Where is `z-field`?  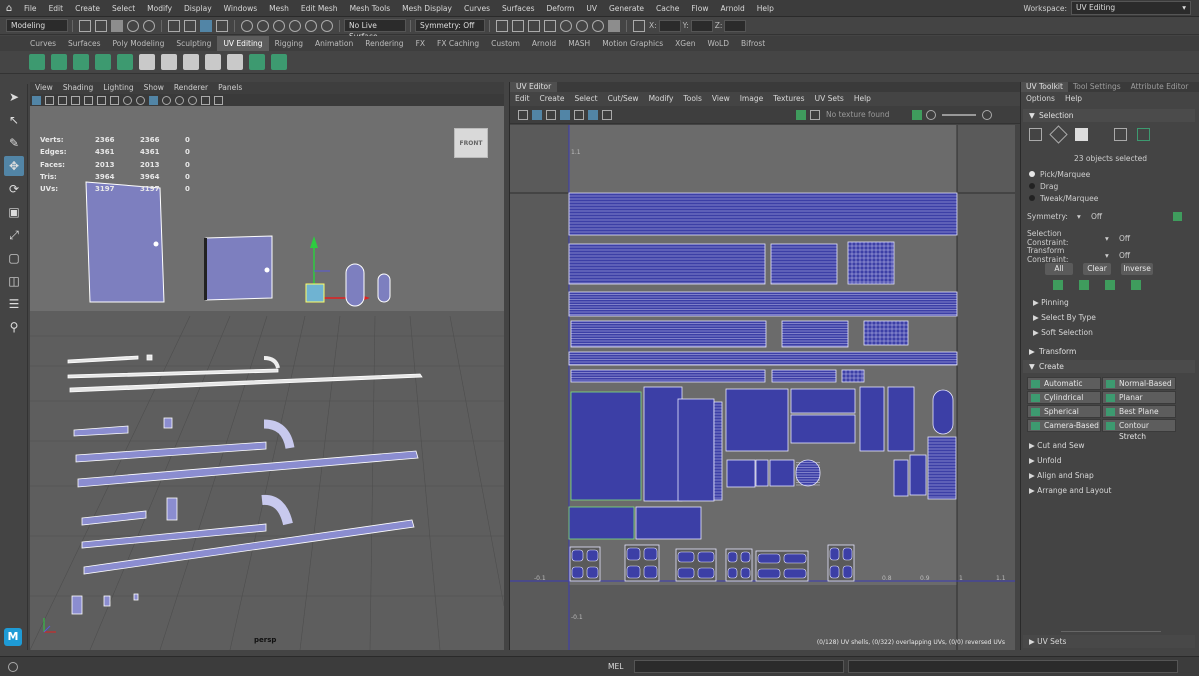 z-field is located at coordinates (735, 25).